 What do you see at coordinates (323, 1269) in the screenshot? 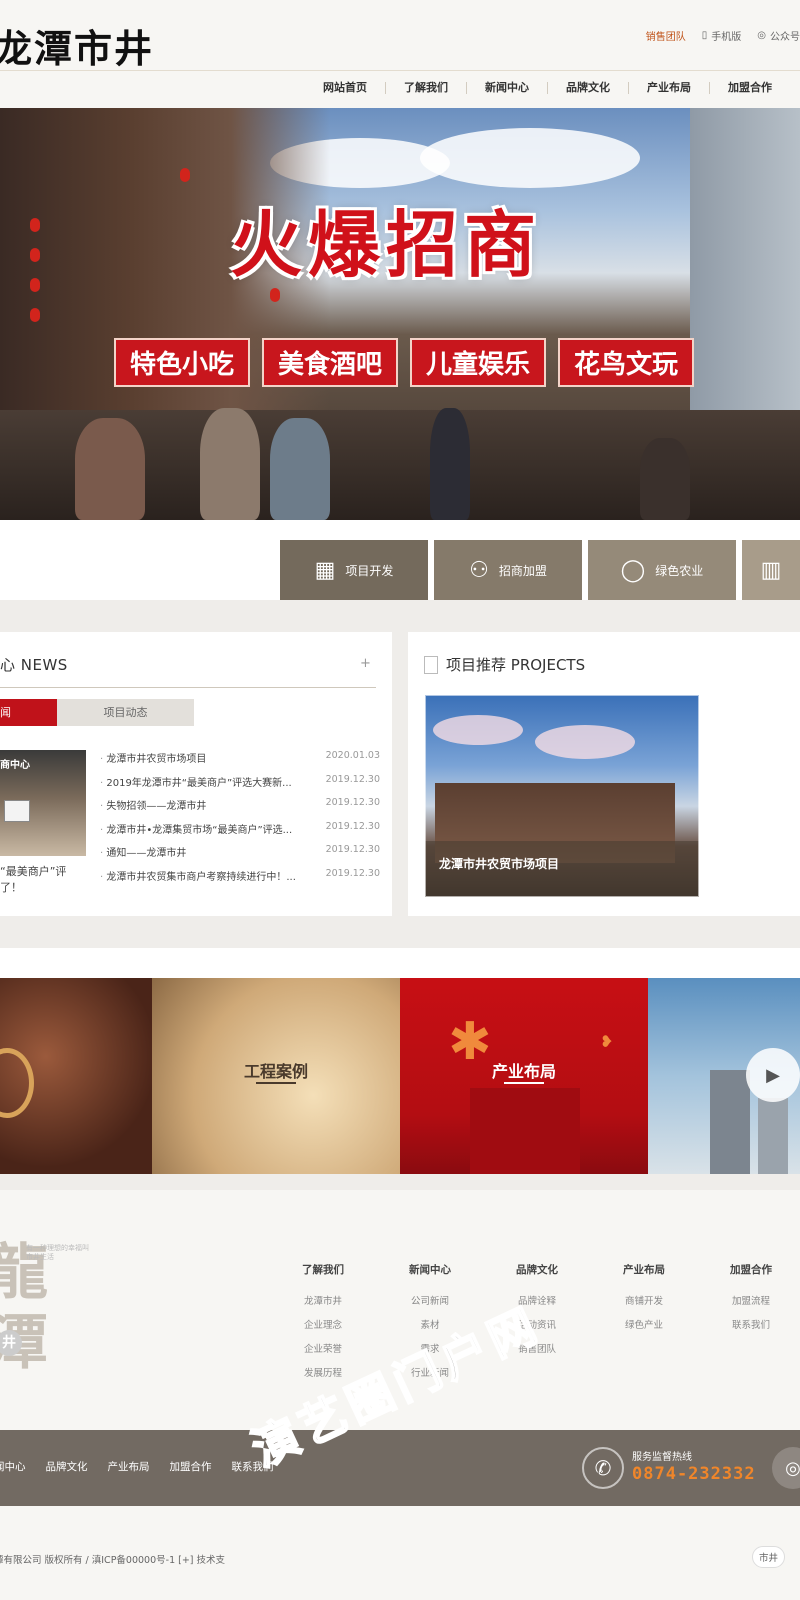
I see `footer-column-head: 了解我们` at bounding box center [323, 1269].